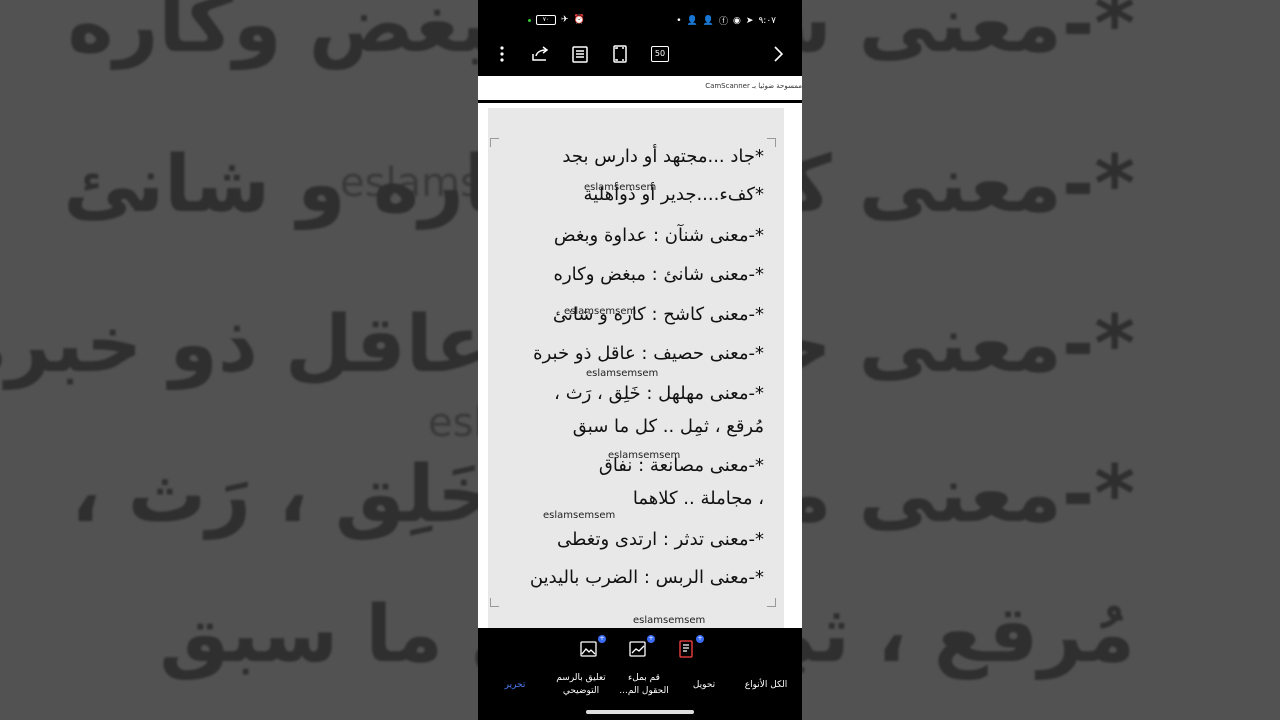 This screenshot has height=720, width=1280. I want to click on text-line: مُرقع ، ثمِل .. كل ما سبق, so click(668, 426).